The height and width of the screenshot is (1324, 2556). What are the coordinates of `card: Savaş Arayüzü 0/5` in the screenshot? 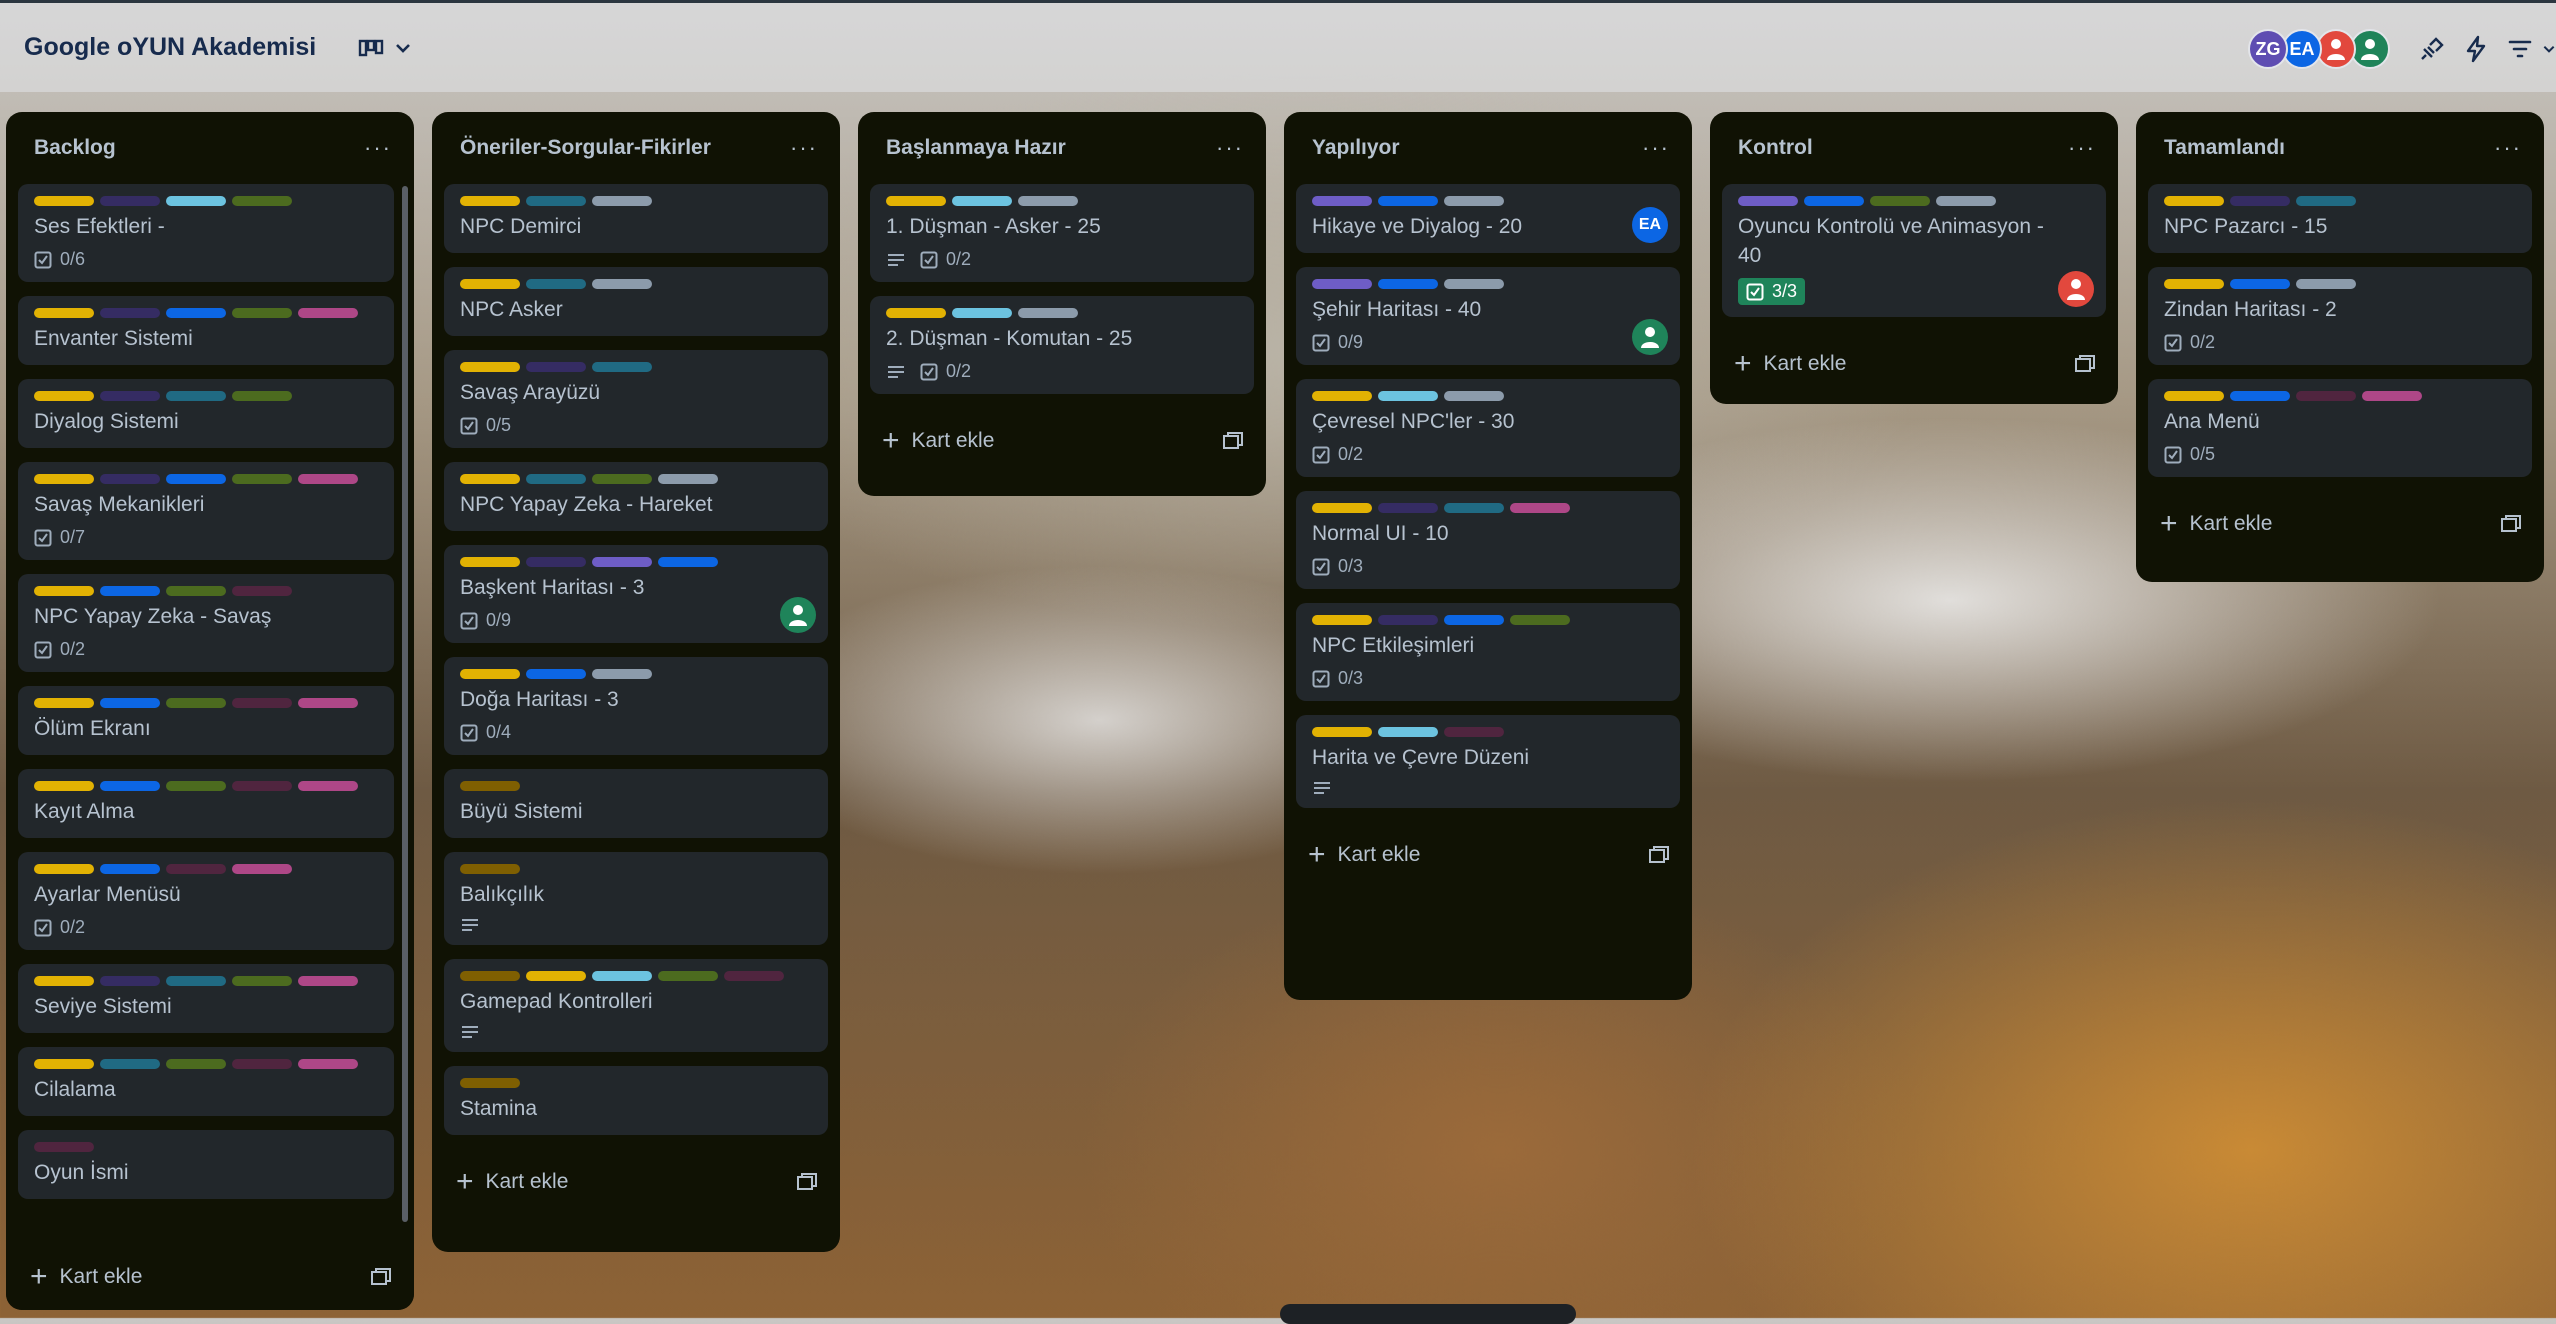 It's located at (636, 399).